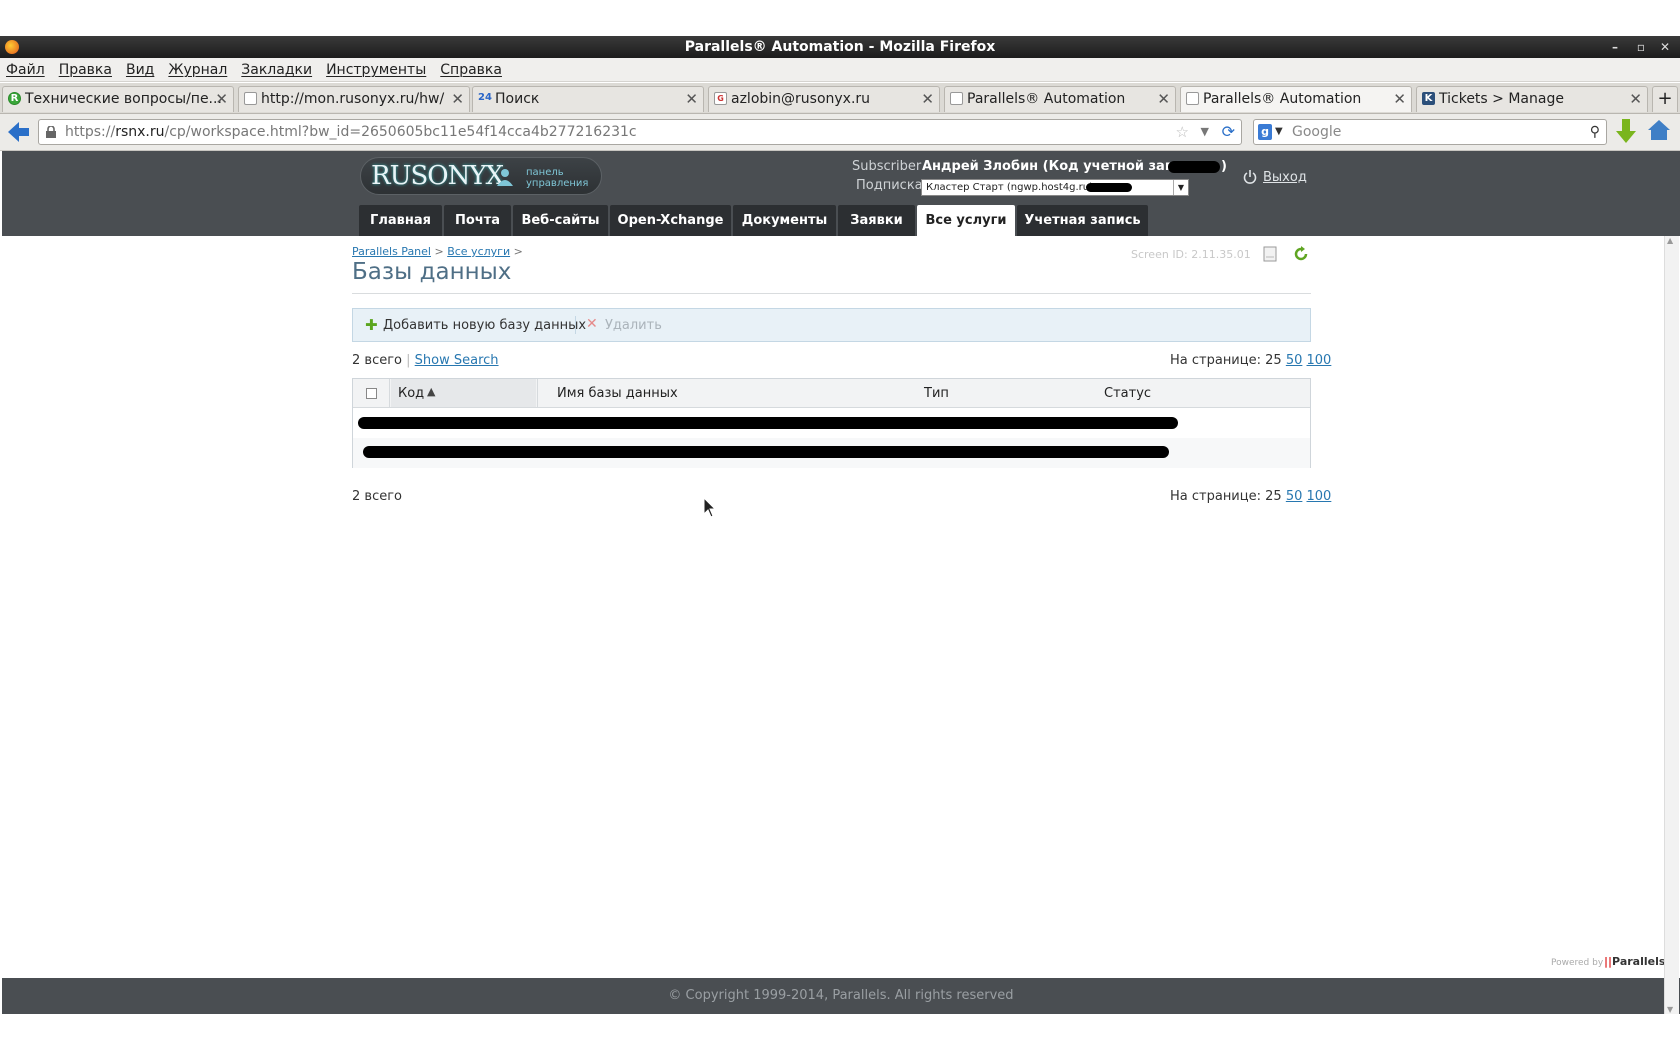  I want to click on per-page-bottom: На странице: 25 50 100, so click(1250, 496).